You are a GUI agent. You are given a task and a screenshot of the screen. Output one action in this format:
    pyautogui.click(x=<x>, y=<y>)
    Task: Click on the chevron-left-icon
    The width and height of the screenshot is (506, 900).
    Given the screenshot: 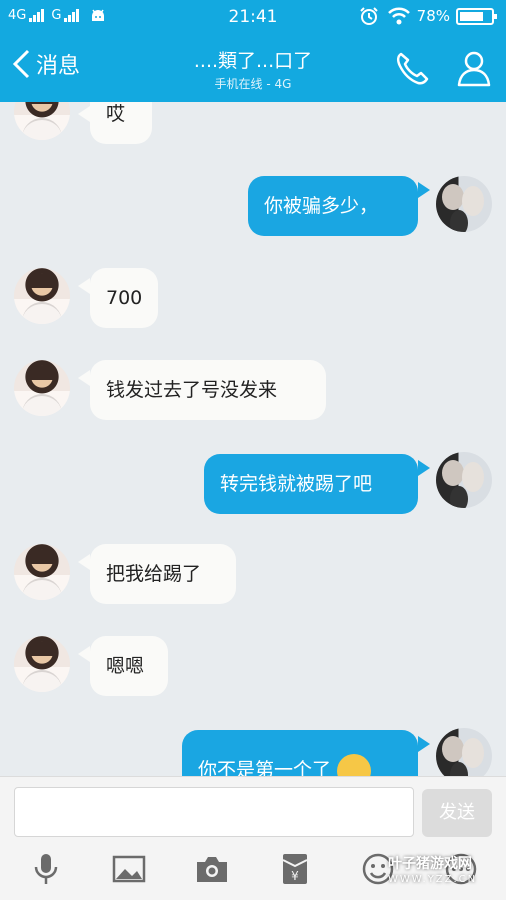 What is the action you would take?
    pyautogui.click(x=21, y=64)
    